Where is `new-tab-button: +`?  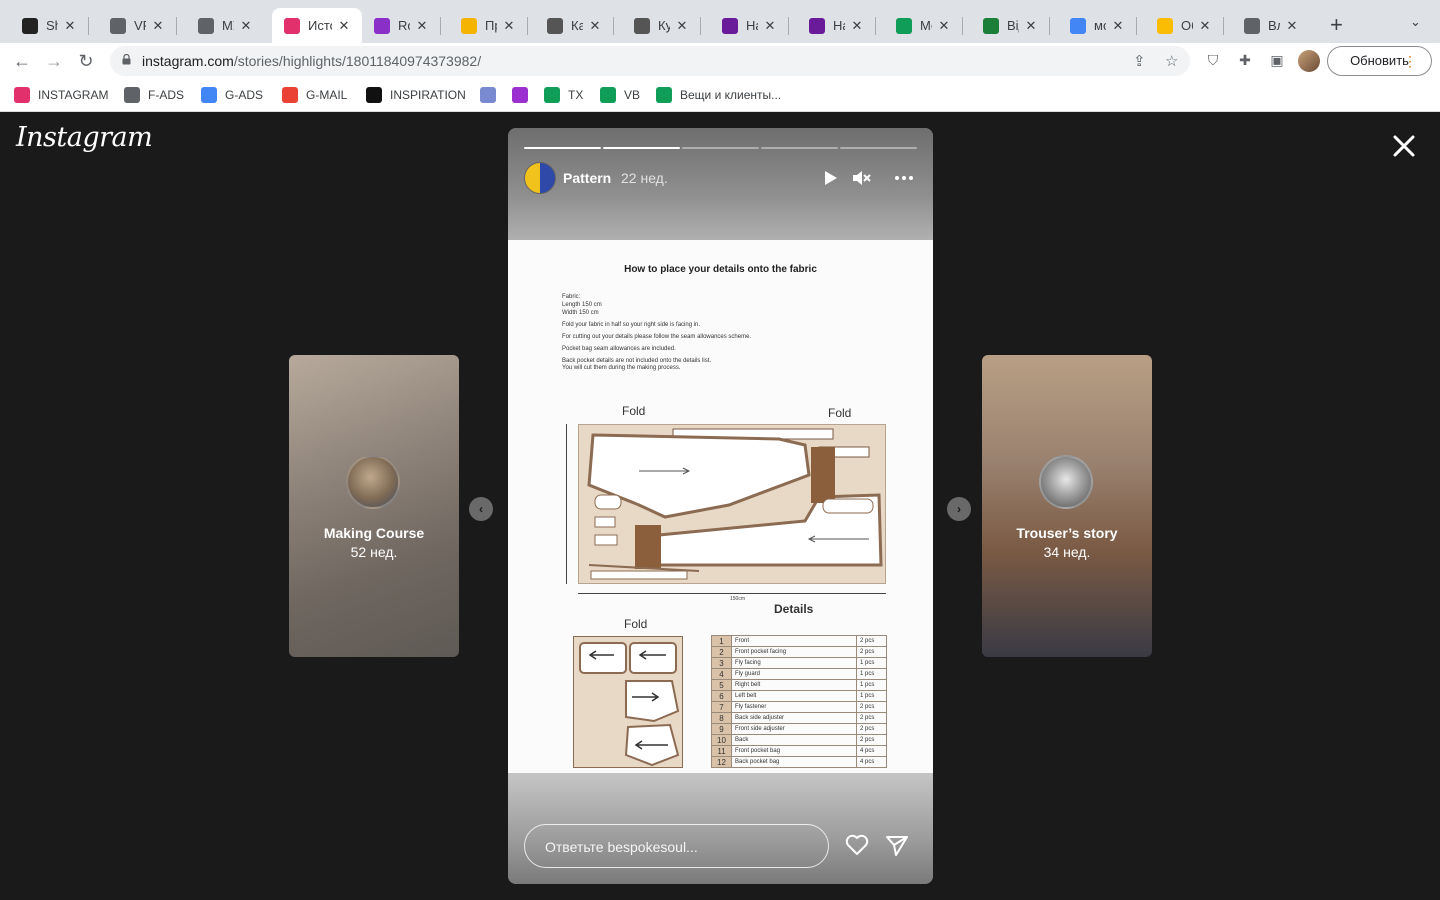
new-tab-button: + is located at coordinates (1336, 25).